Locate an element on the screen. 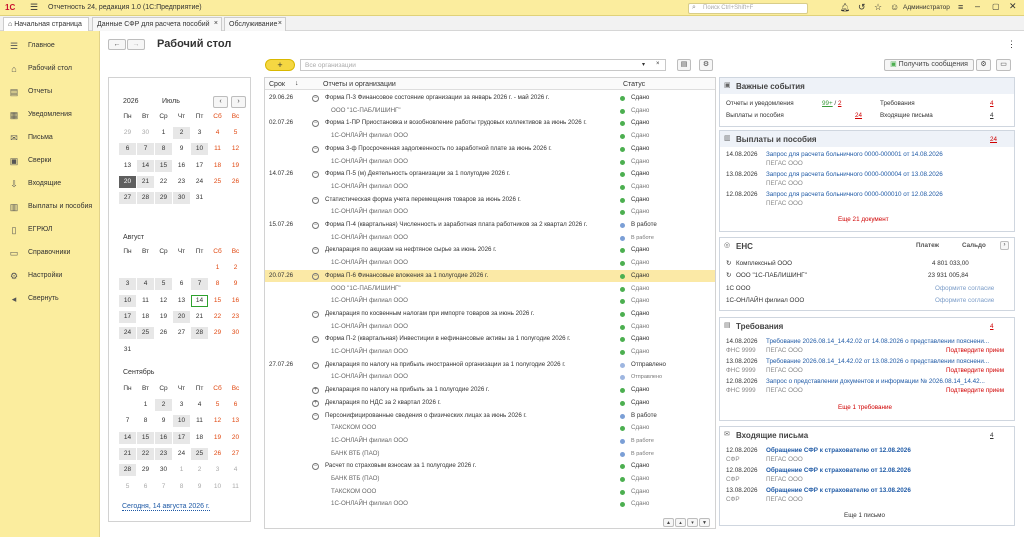 Image resolution: width=1024 pixels, height=537 pixels. calendar-day: 29 is located at coordinates (217, 333).